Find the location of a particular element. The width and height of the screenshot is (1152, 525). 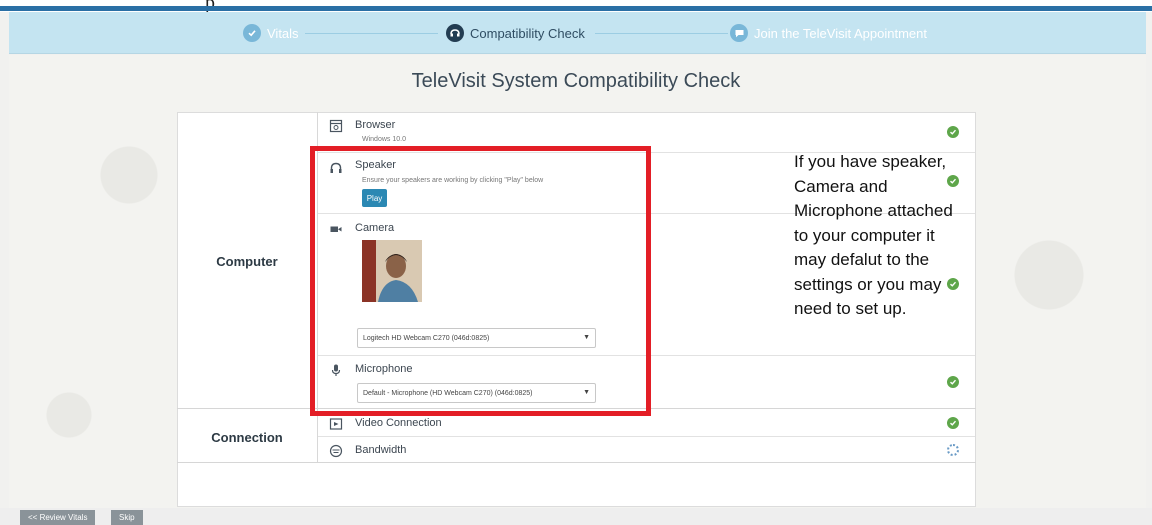

microphone-status-check-icon is located at coordinates (953, 382).